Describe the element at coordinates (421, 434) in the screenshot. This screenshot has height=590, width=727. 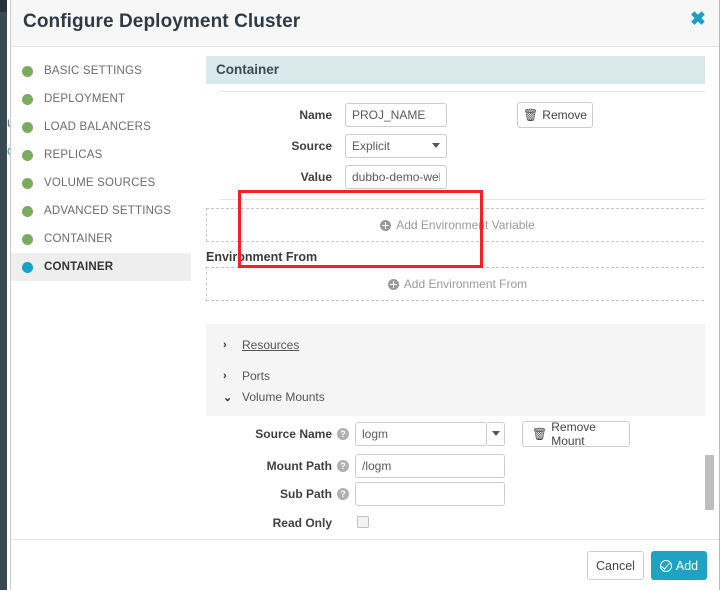
I see `volume-source-name-select: logm` at that location.